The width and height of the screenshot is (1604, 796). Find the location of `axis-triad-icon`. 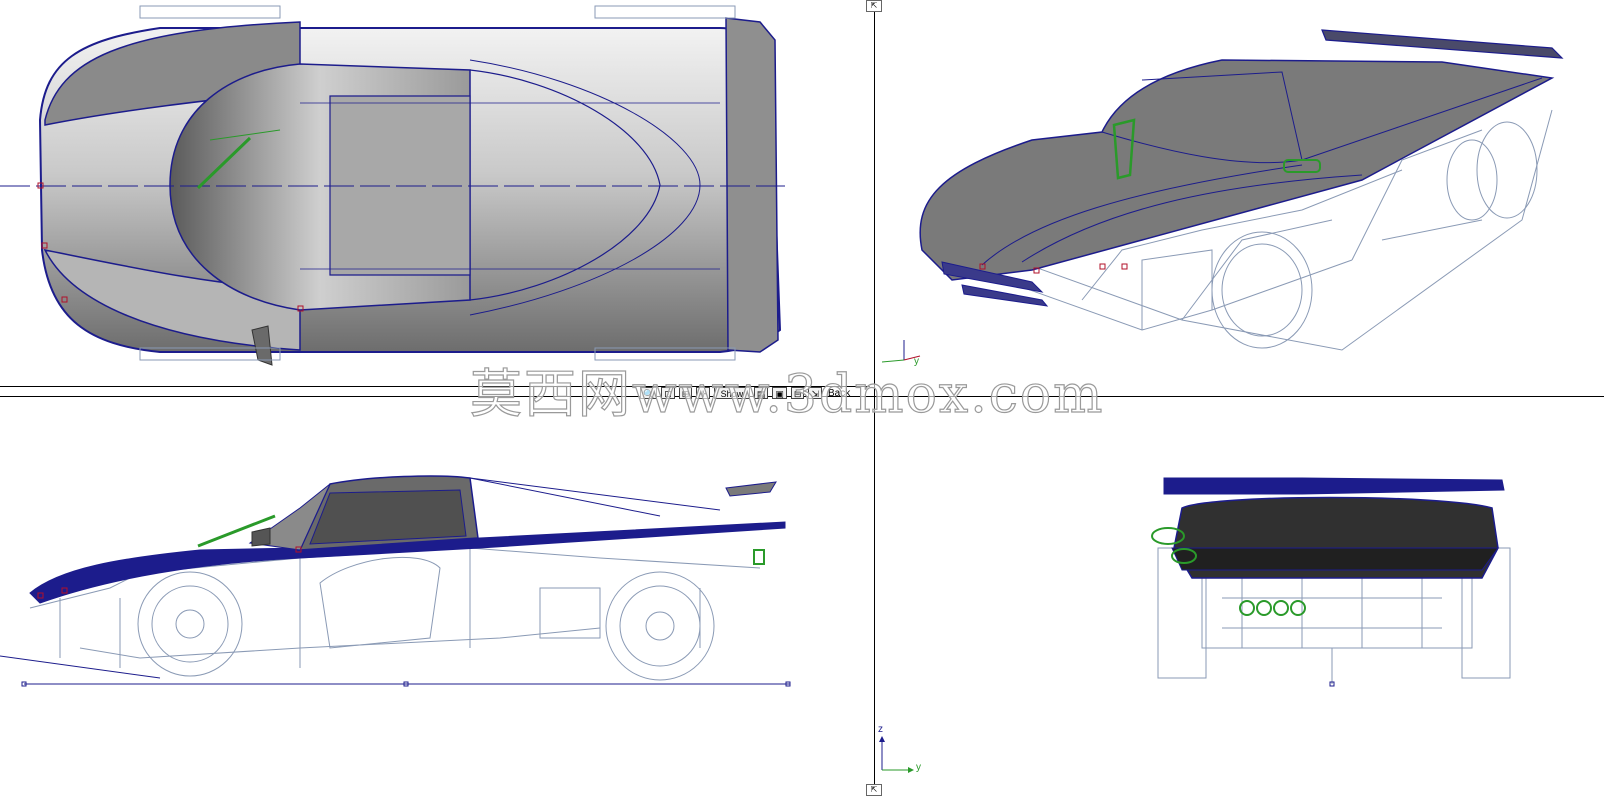

axis-triad-icon is located at coordinates (896, 754).